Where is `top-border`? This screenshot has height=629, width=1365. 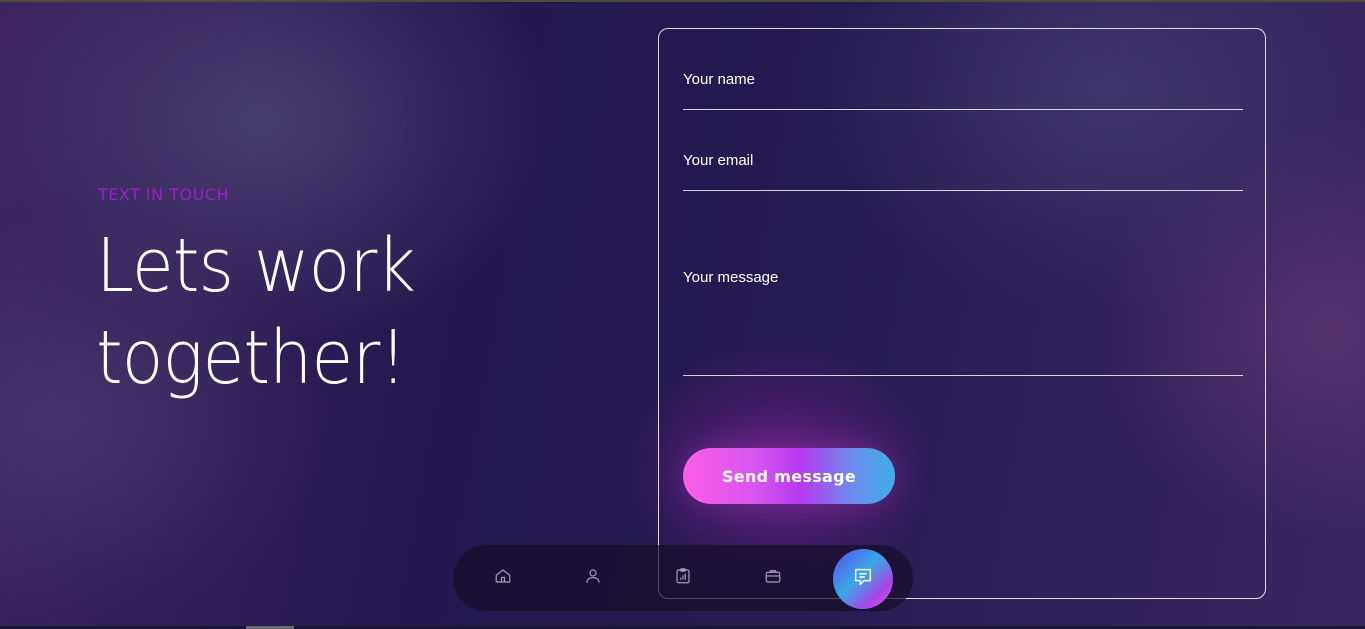 top-border is located at coordinates (682, 1).